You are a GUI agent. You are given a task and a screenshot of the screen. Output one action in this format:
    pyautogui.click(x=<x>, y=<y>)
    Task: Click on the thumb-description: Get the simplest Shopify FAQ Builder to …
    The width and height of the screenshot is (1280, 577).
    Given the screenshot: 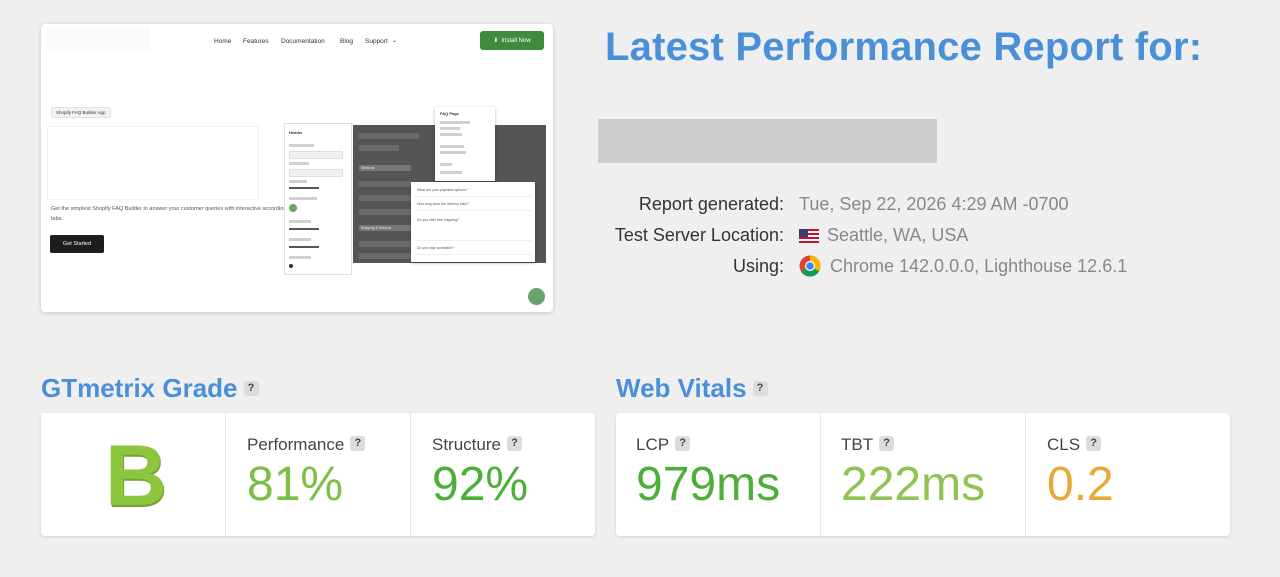 What is the action you would take?
    pyautogui.click(x=169, y=214)
    